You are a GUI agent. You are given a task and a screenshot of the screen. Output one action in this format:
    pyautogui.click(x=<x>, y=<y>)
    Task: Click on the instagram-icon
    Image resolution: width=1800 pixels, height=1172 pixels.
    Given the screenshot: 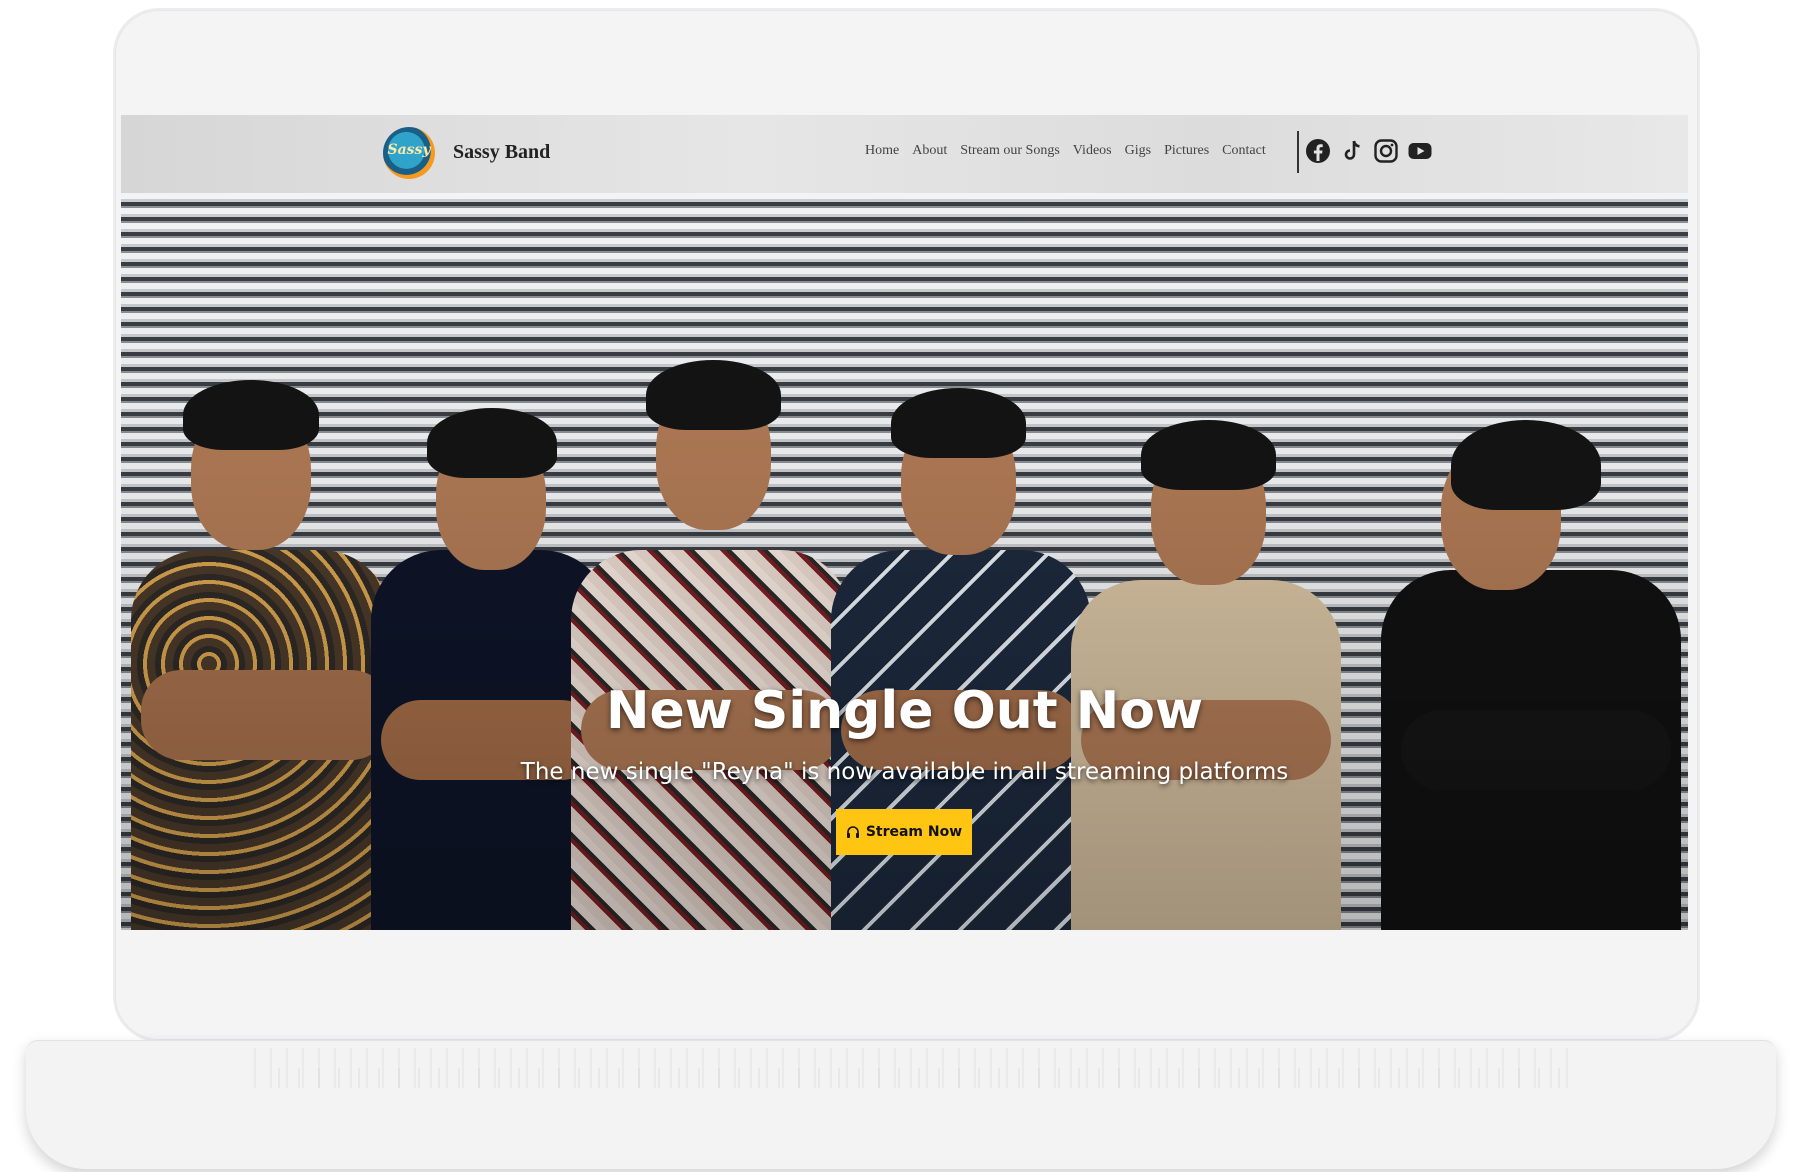 What is the action you would take?
    pyautogui.click(x=1386, y=151)
    